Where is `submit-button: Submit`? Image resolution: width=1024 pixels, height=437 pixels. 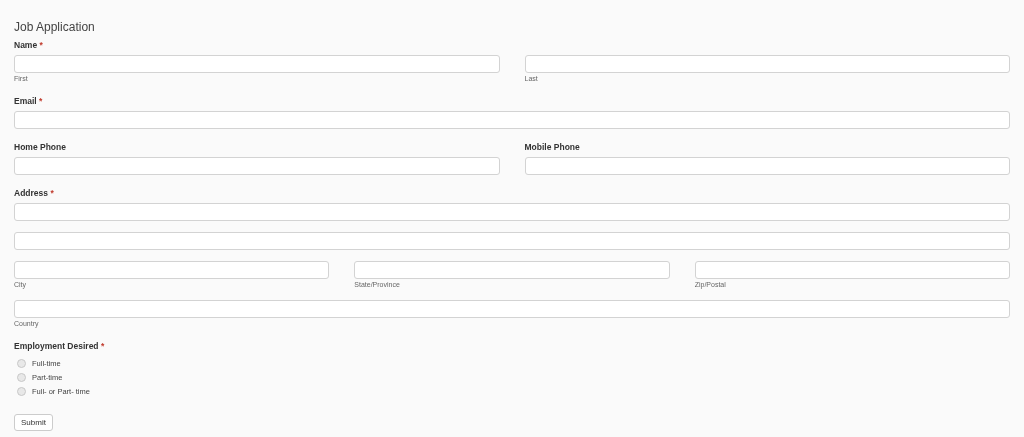 submit-button: Submit is located at coordinates (33, 422).